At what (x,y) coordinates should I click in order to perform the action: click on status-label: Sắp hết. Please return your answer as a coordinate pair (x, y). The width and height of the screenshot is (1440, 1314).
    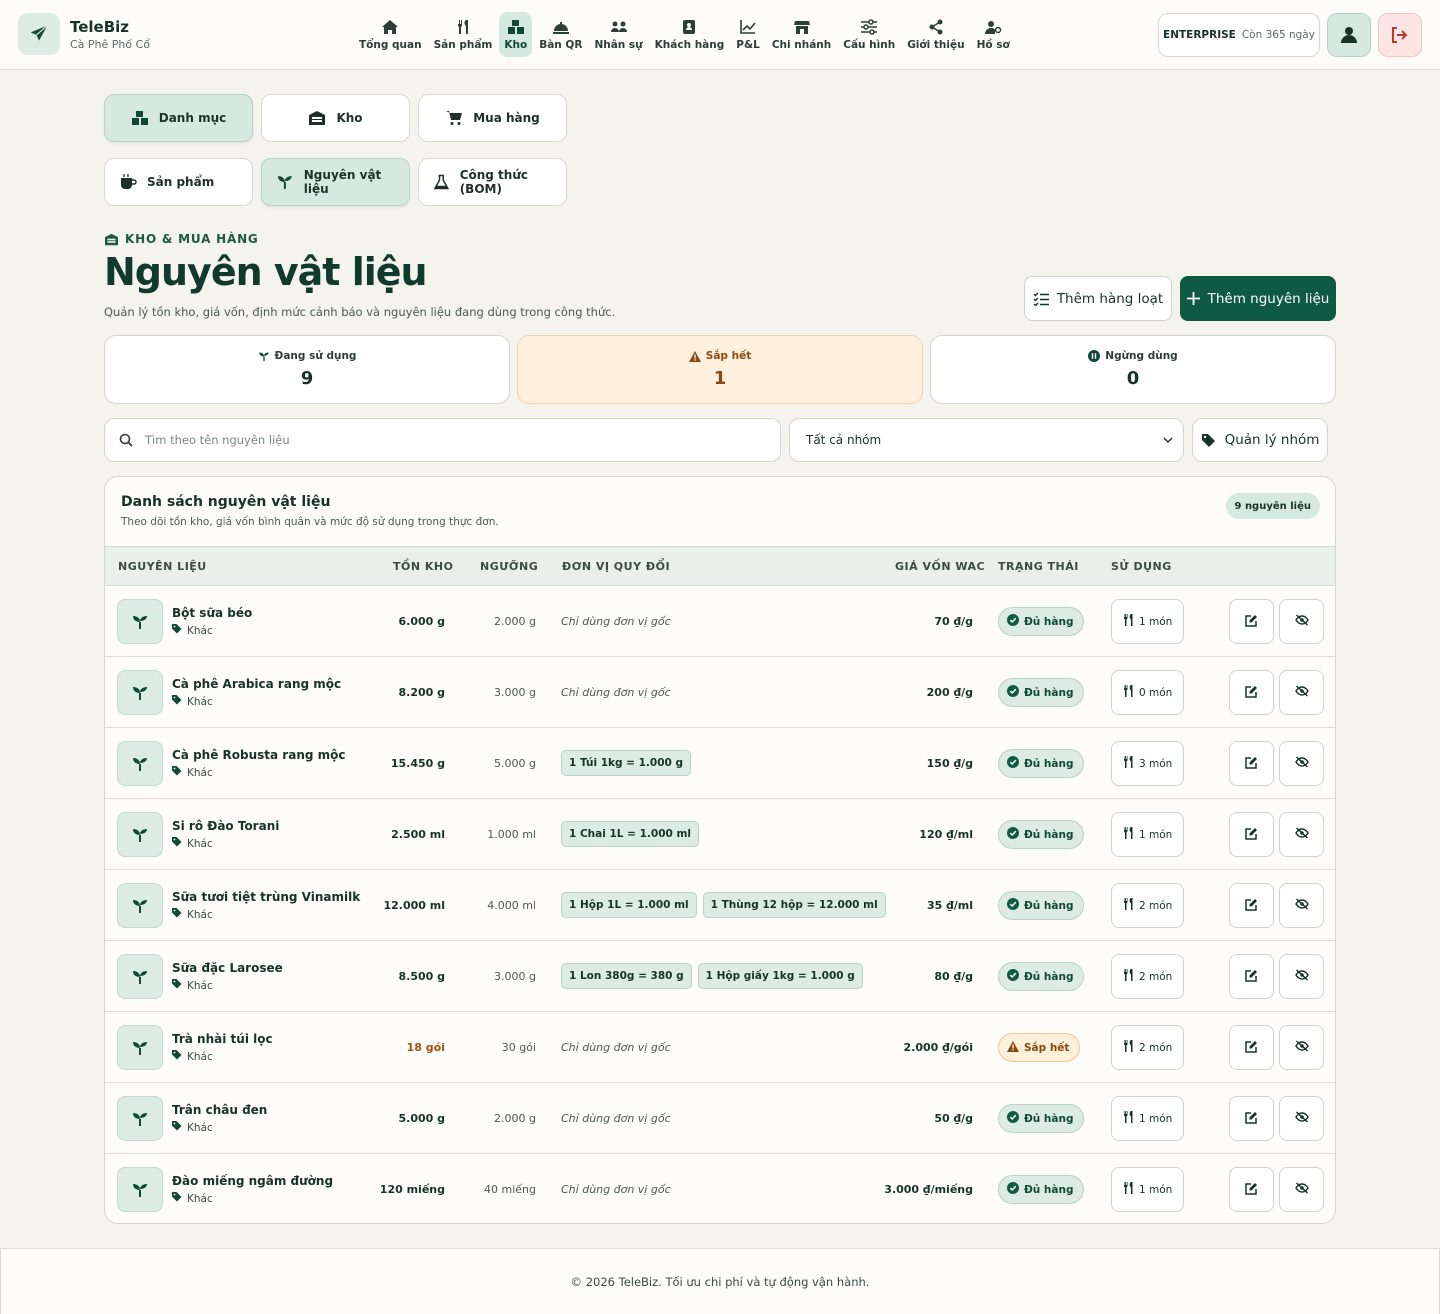
    Looking at the image, I should click on (1047, 1047).